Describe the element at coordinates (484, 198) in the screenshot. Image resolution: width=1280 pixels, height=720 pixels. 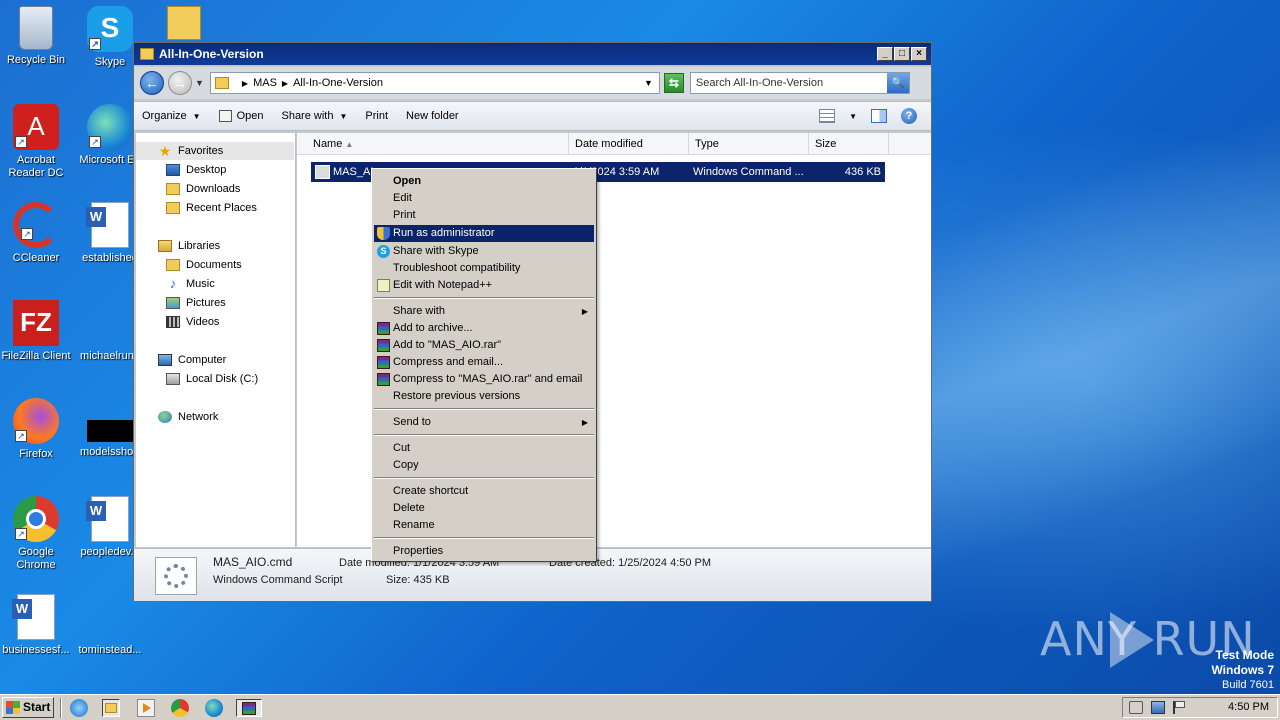
I see `menu-item-edit: Edit` at that location.